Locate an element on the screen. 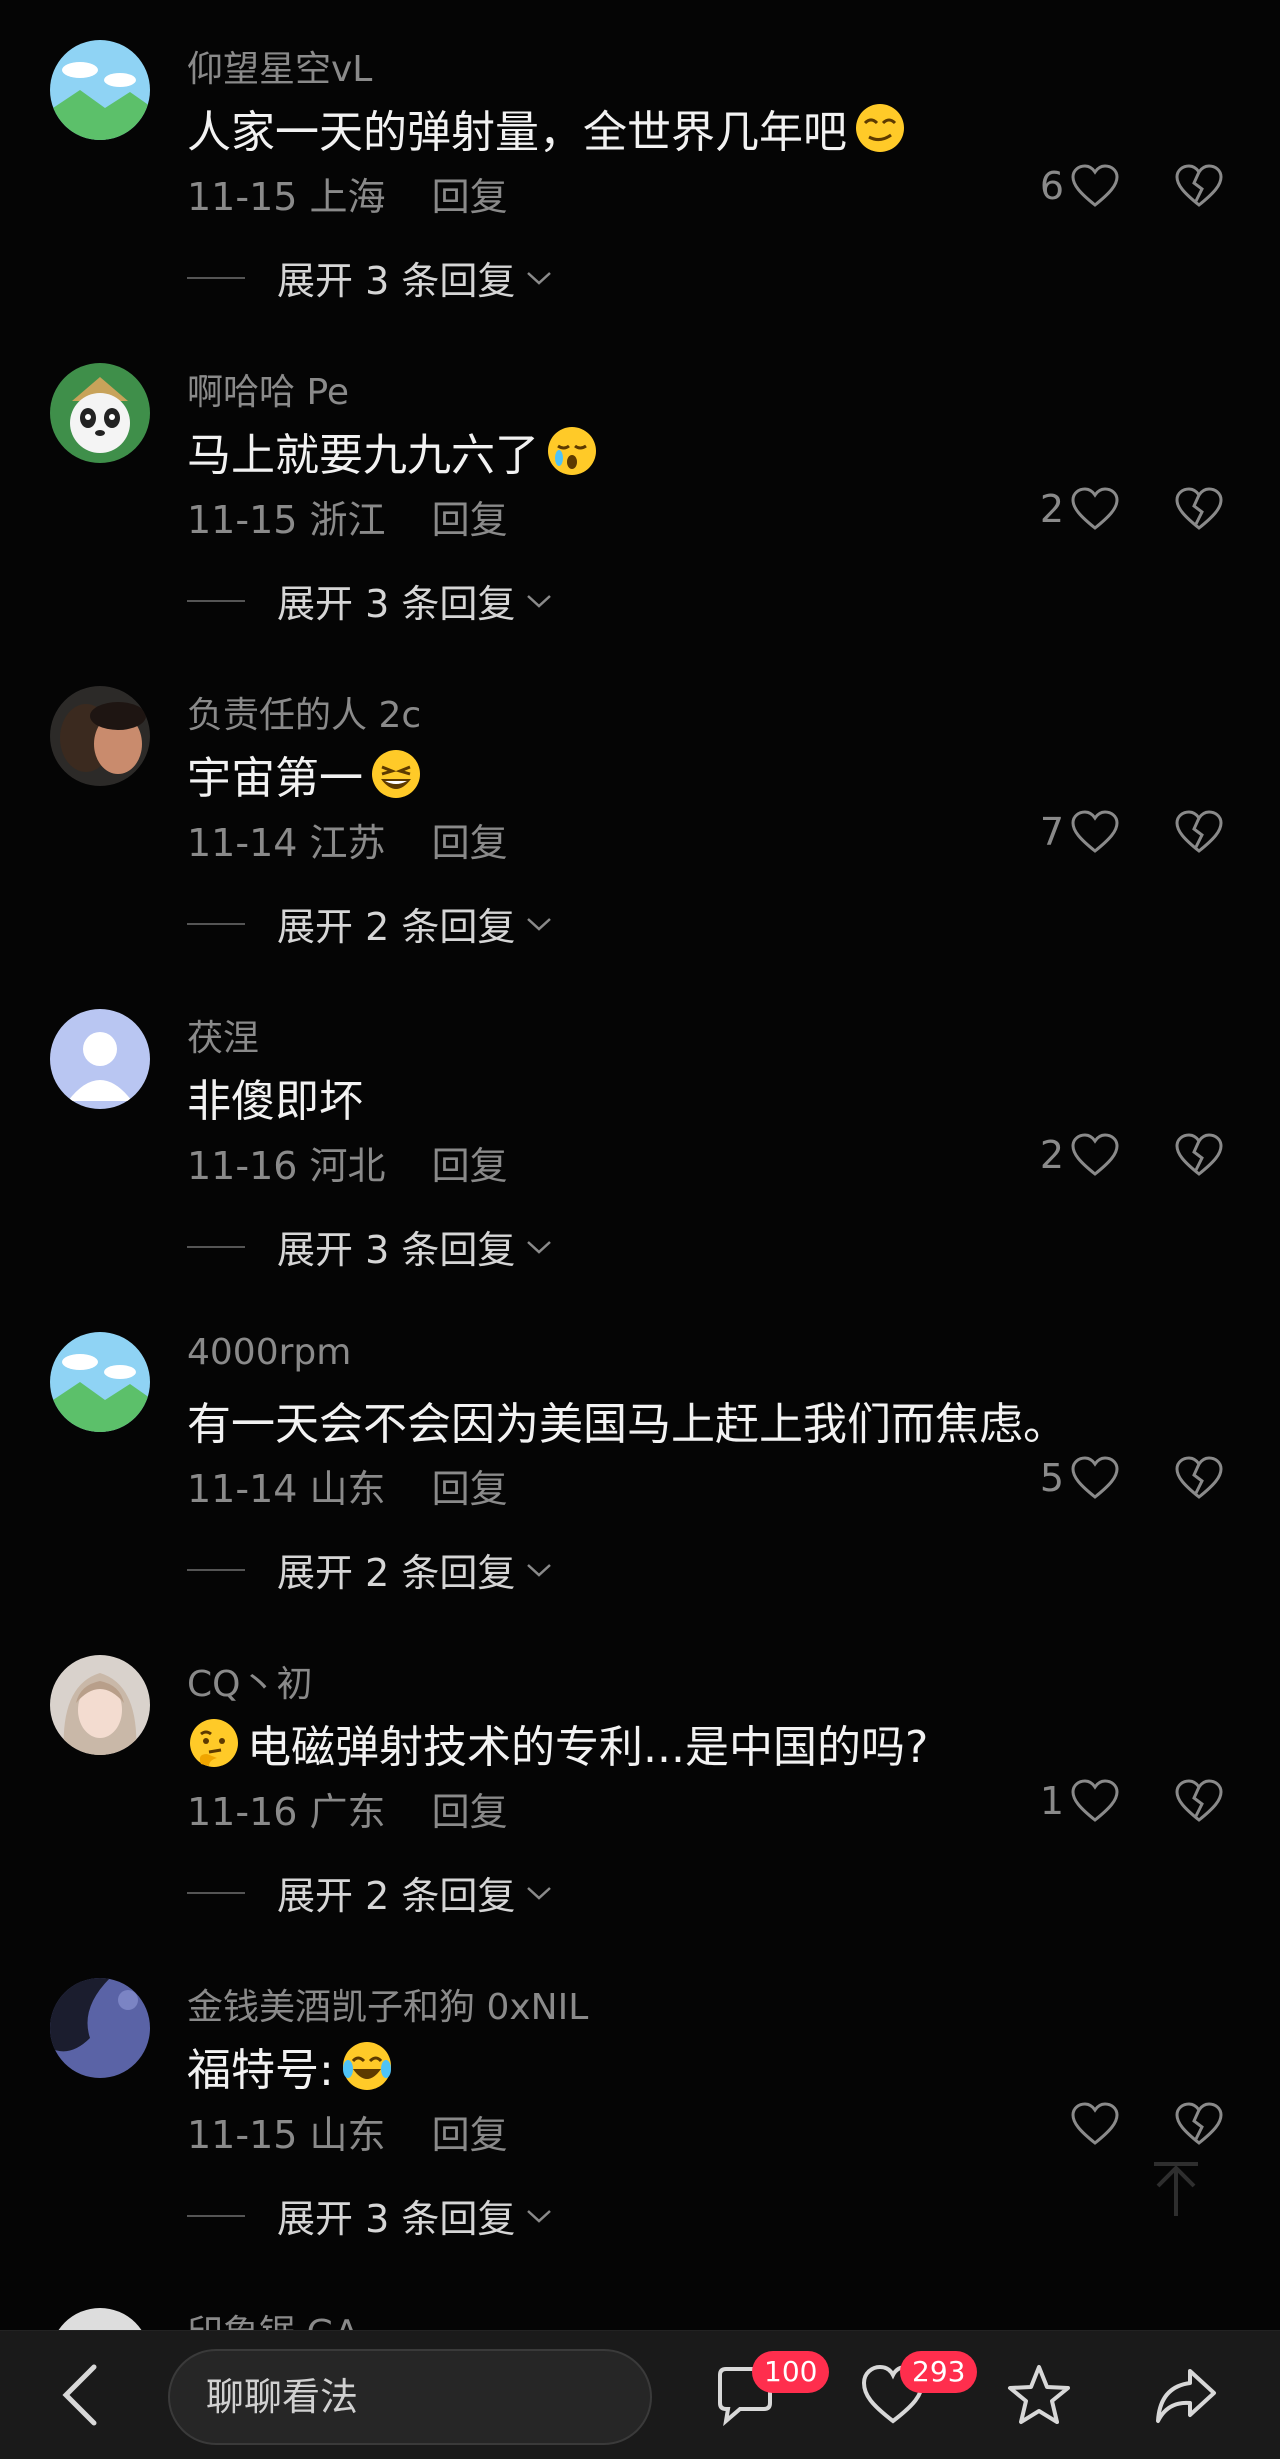  comment-body: 马上就要九九六了 is located at coordinates (363, 455).